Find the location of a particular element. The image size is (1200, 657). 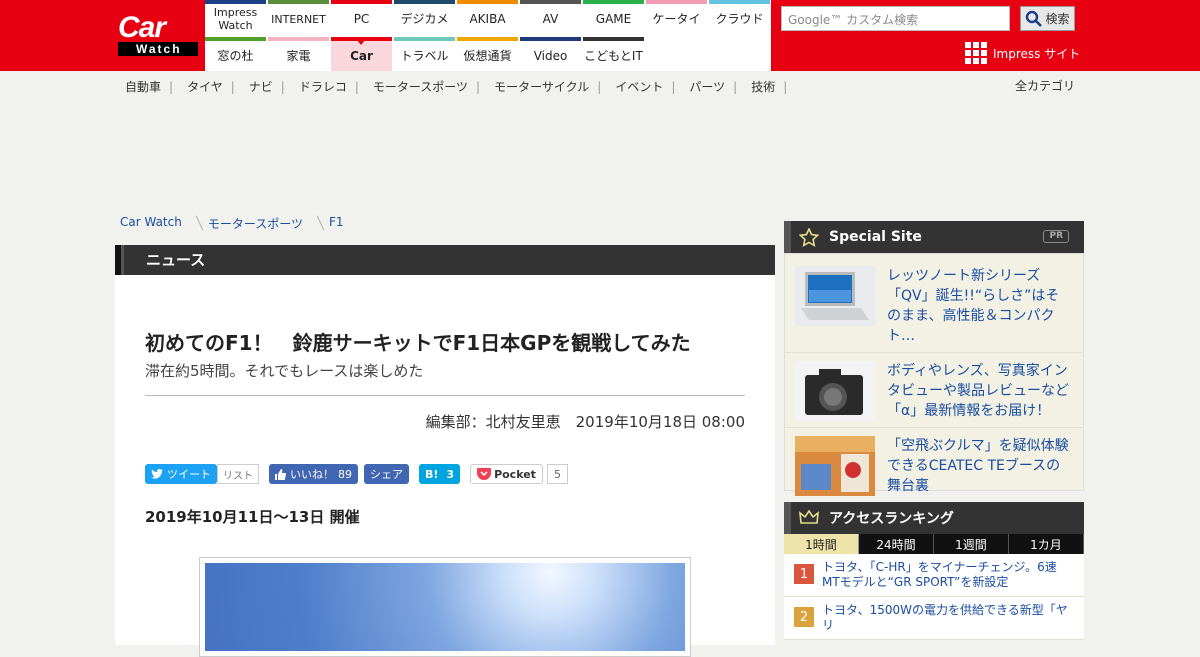

nav-item: クラウド is located at coordinates (739, 17).